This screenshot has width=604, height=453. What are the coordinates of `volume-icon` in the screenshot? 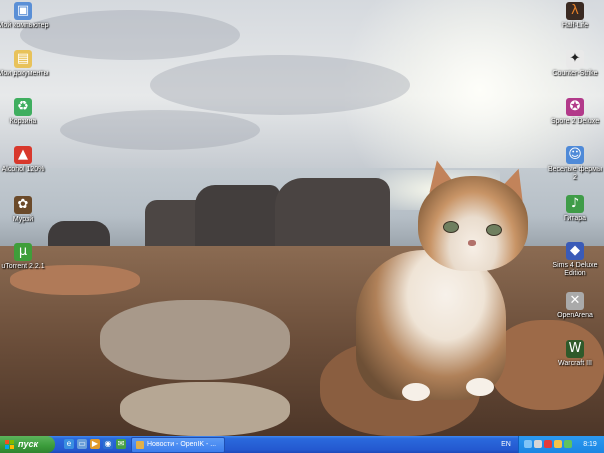 It's located at (538, 444).